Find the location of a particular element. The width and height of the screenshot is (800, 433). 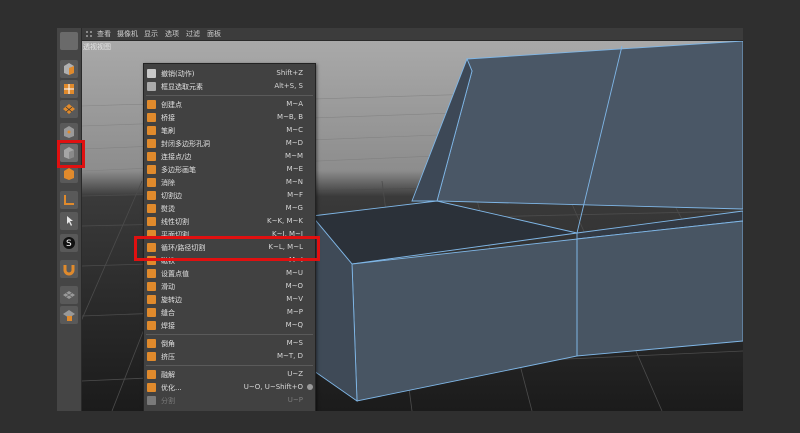

frame-icon is located at coordinates (151, 86).